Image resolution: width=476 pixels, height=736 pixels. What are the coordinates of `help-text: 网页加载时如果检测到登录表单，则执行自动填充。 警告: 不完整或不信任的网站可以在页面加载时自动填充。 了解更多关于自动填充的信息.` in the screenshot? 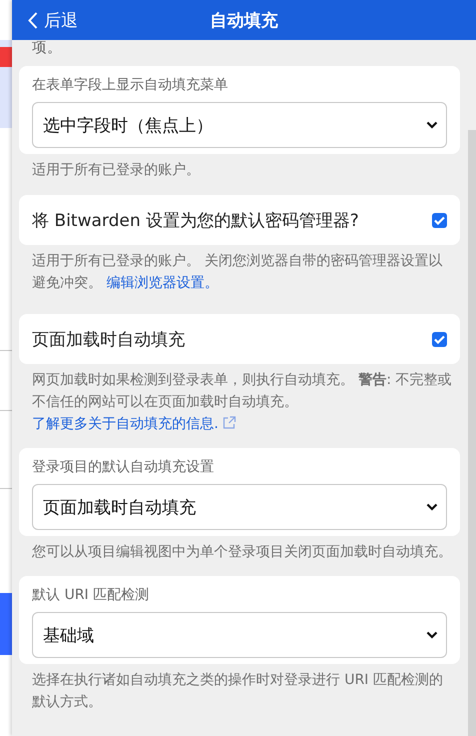 It's located at (242, 402).